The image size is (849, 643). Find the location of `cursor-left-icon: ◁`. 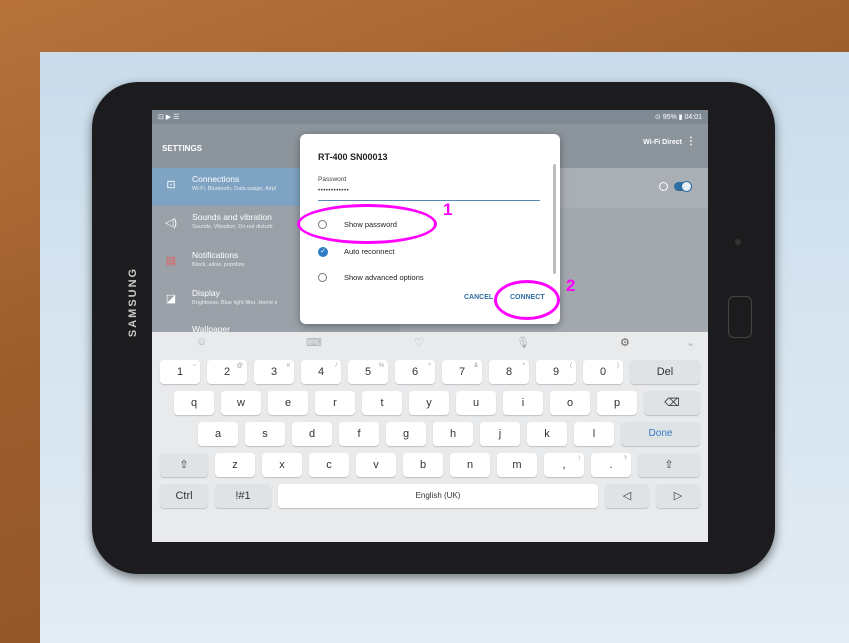

cursor-left-icon: ◁ is located at coordinates (627, 496).